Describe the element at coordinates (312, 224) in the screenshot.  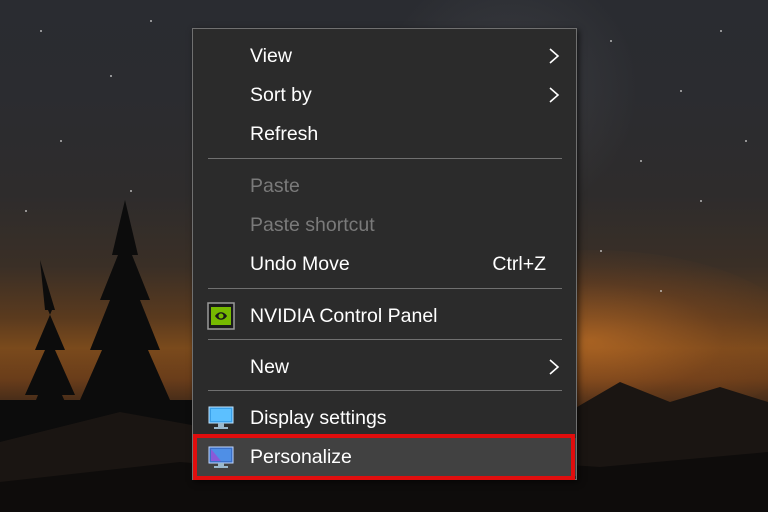
I see `menu-item-label: Paste shortcut` at that location.